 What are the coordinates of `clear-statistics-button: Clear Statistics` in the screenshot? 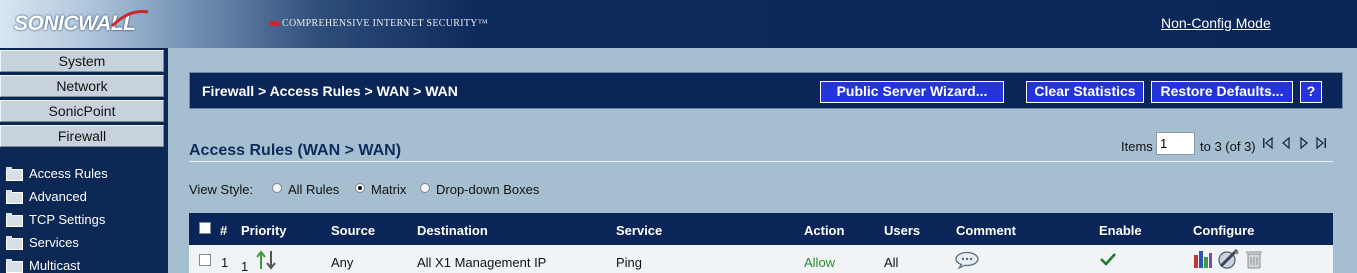 It's located at (1085, 92).